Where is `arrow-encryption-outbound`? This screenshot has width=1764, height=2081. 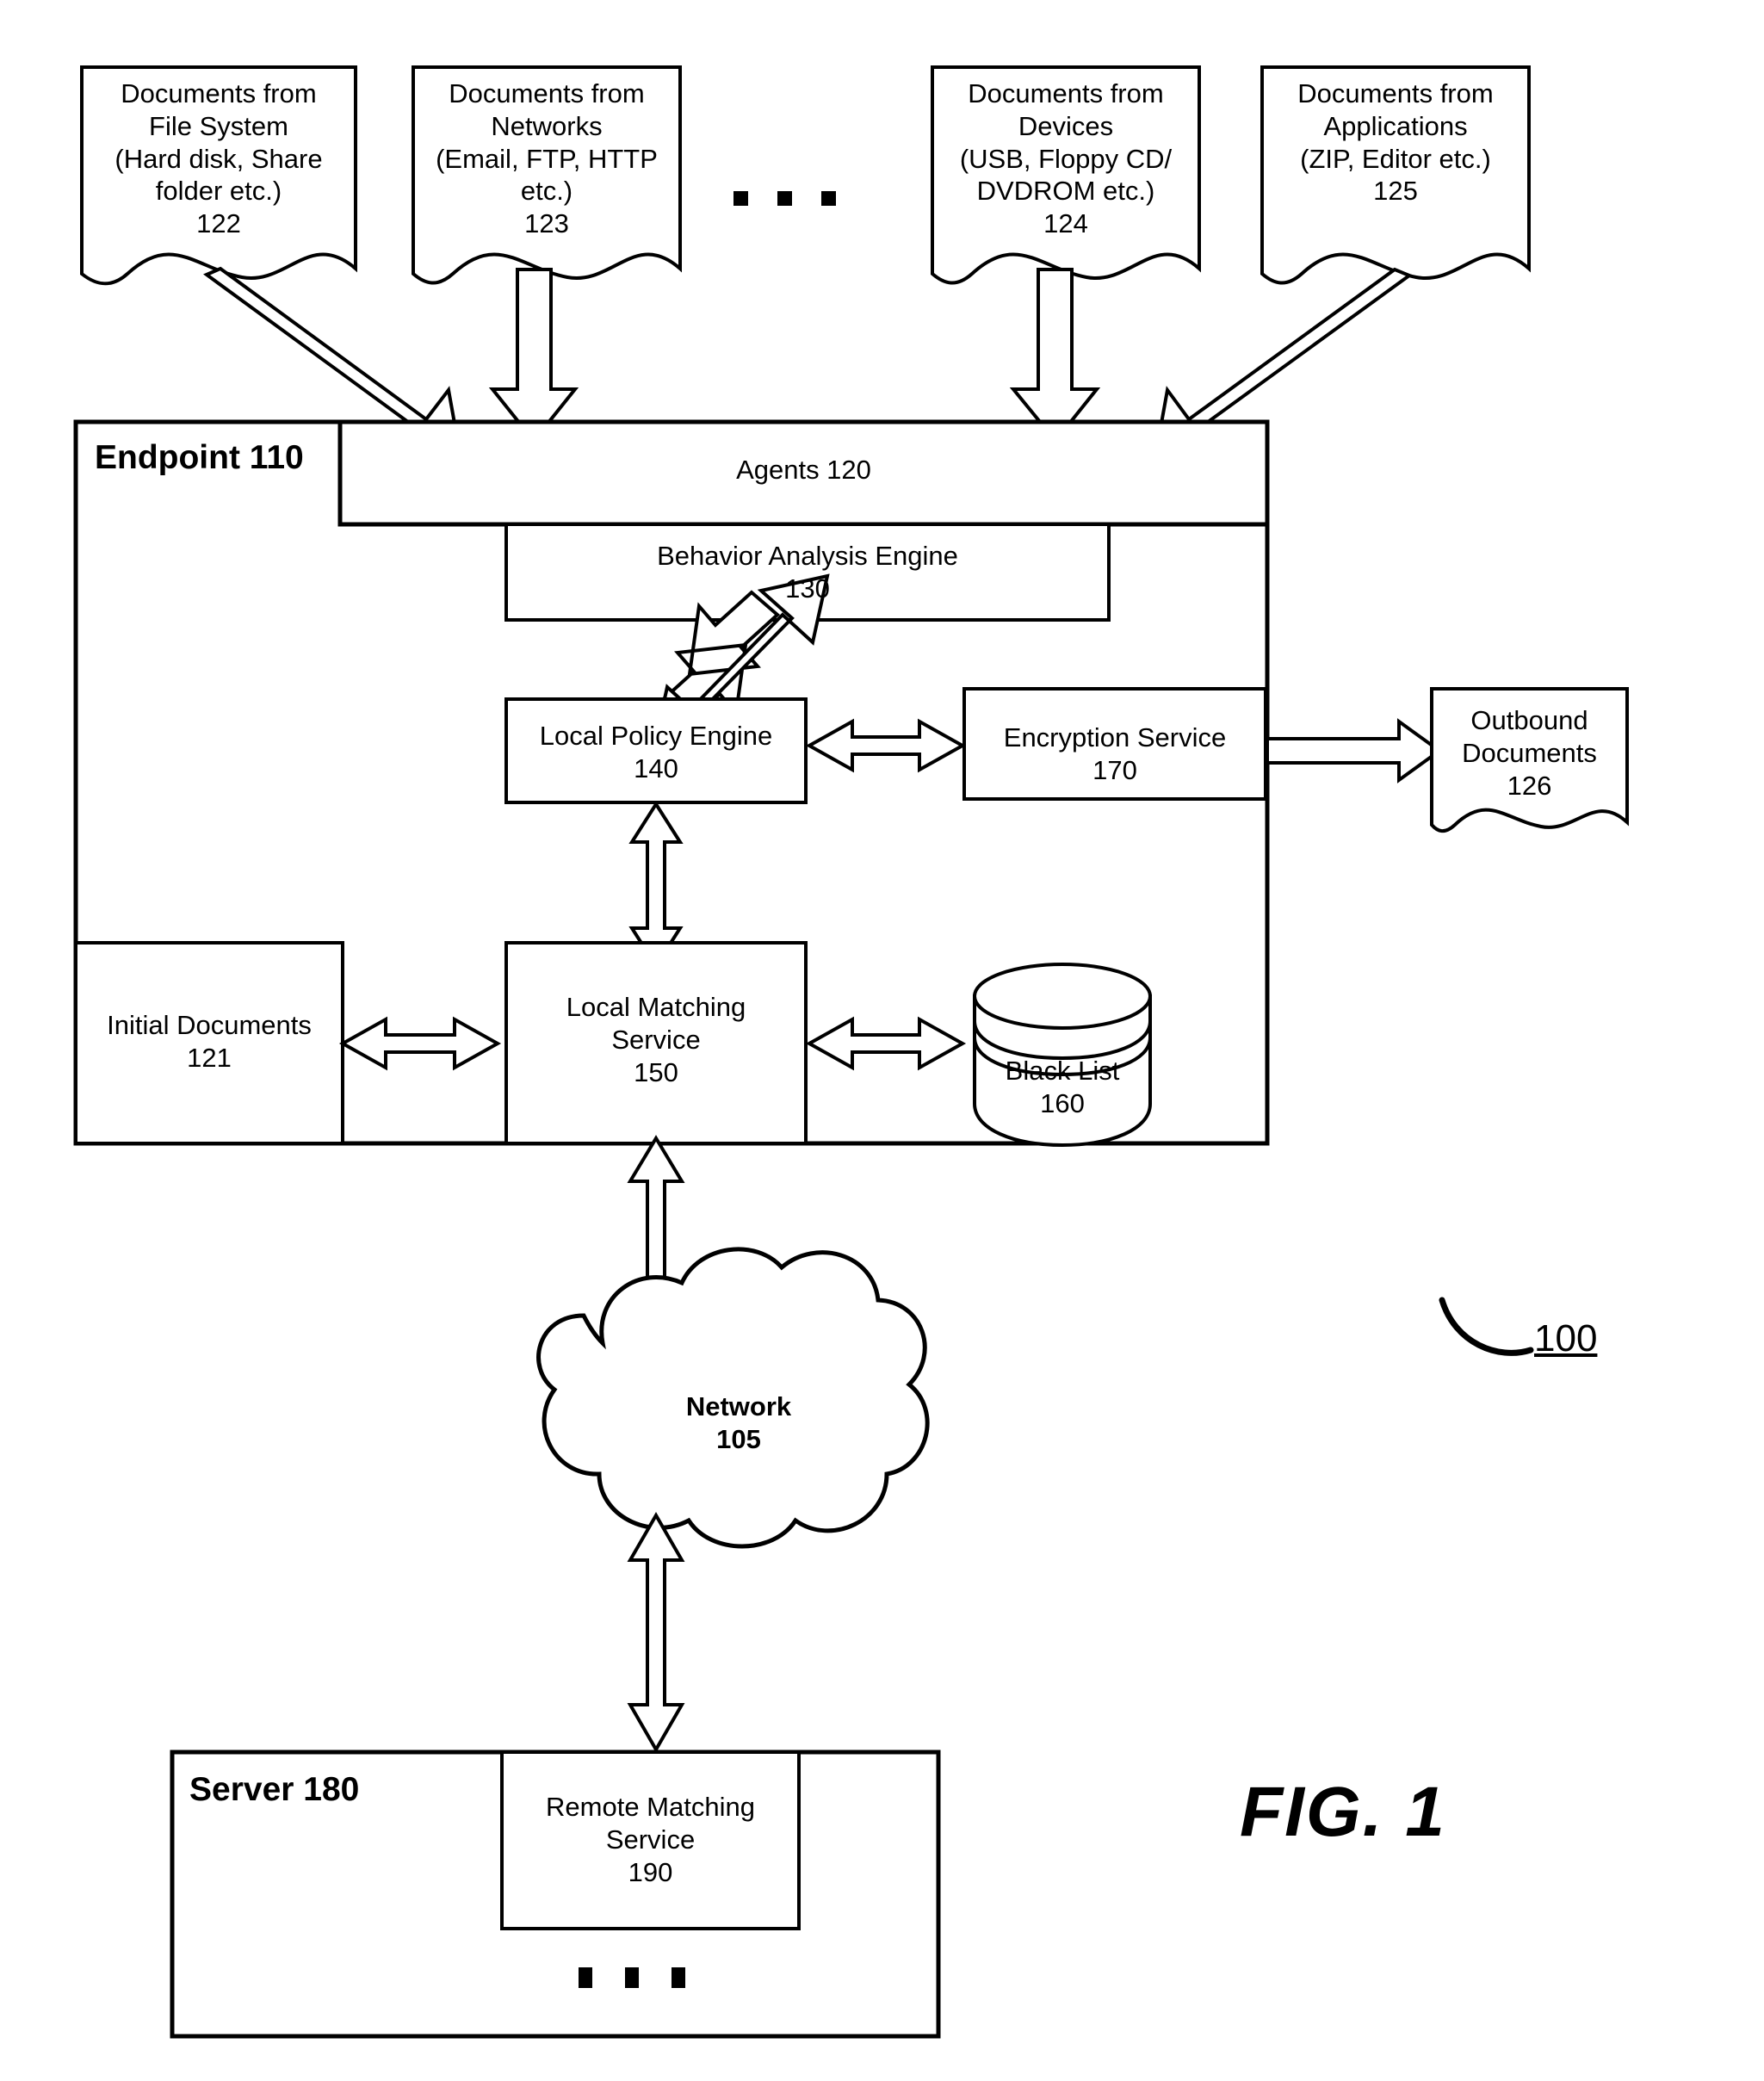 arrow-encryption-outbound is located at coordinates (1354, 750).